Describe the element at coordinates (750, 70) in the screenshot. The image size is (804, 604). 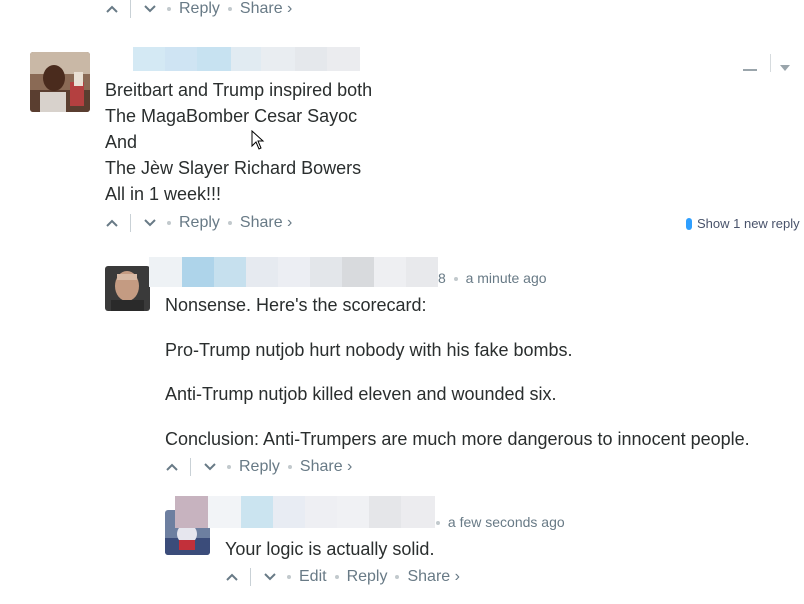
I see `minus-icon` at that location.